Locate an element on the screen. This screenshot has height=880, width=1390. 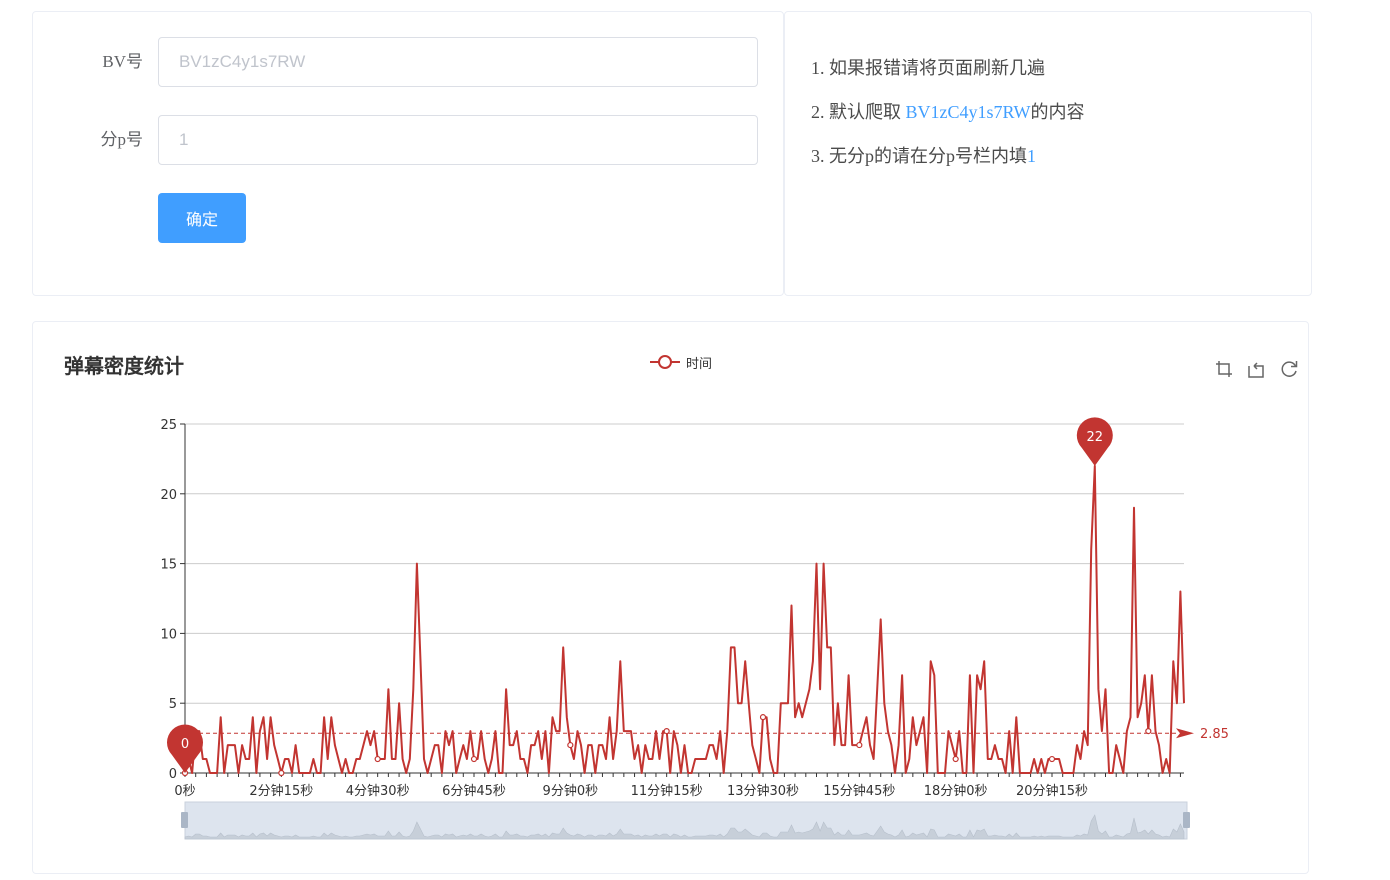
page-row: 分p号 is located at coordinates (409, 140).